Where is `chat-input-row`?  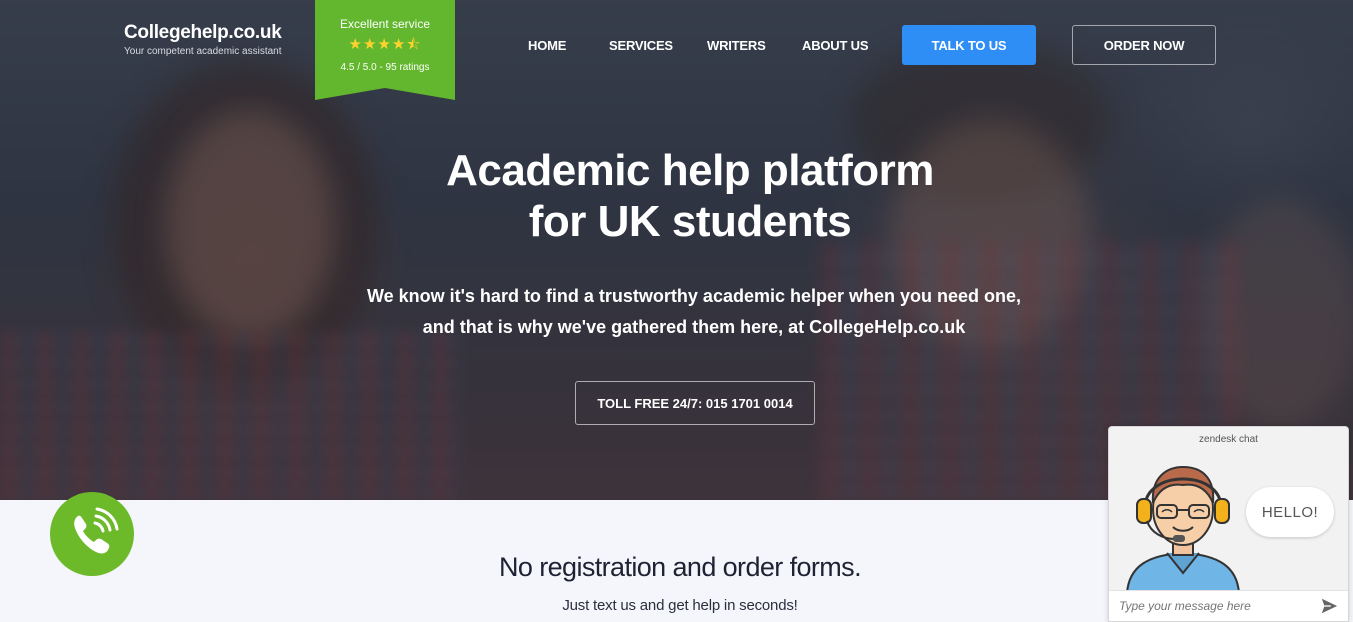
chat-input-row is located at coordinates (1228, 605).